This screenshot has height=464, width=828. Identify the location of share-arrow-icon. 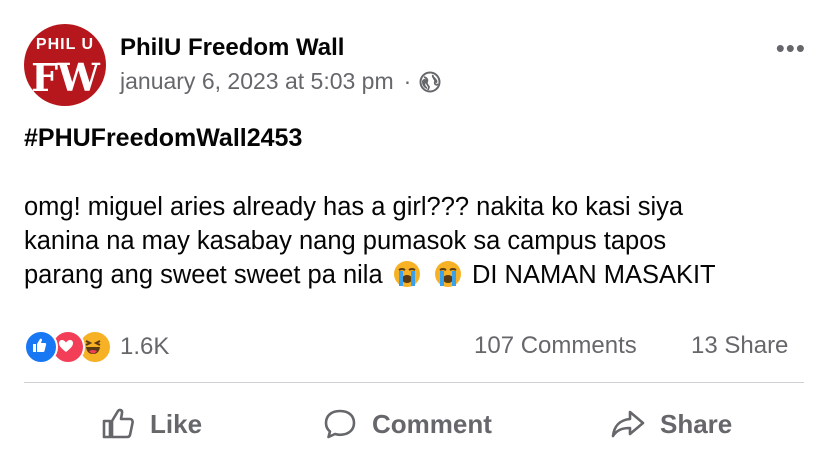
(628, 424).